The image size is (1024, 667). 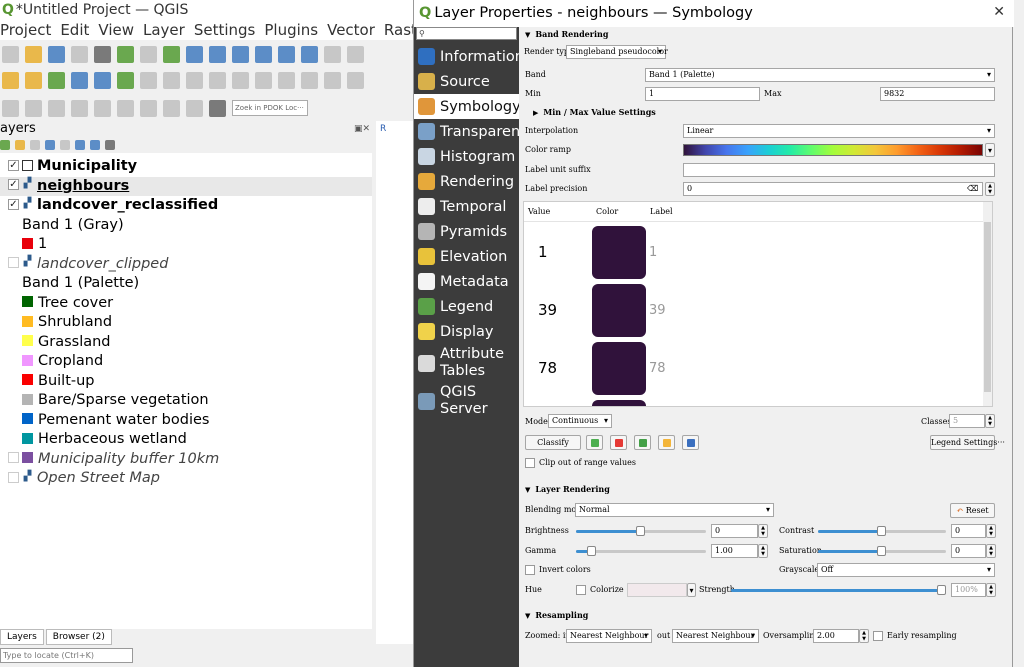 What do you see at coordinates (642, 442) in the screenshot?
I see `reverse-values-button` at bounding box center [642, 442].